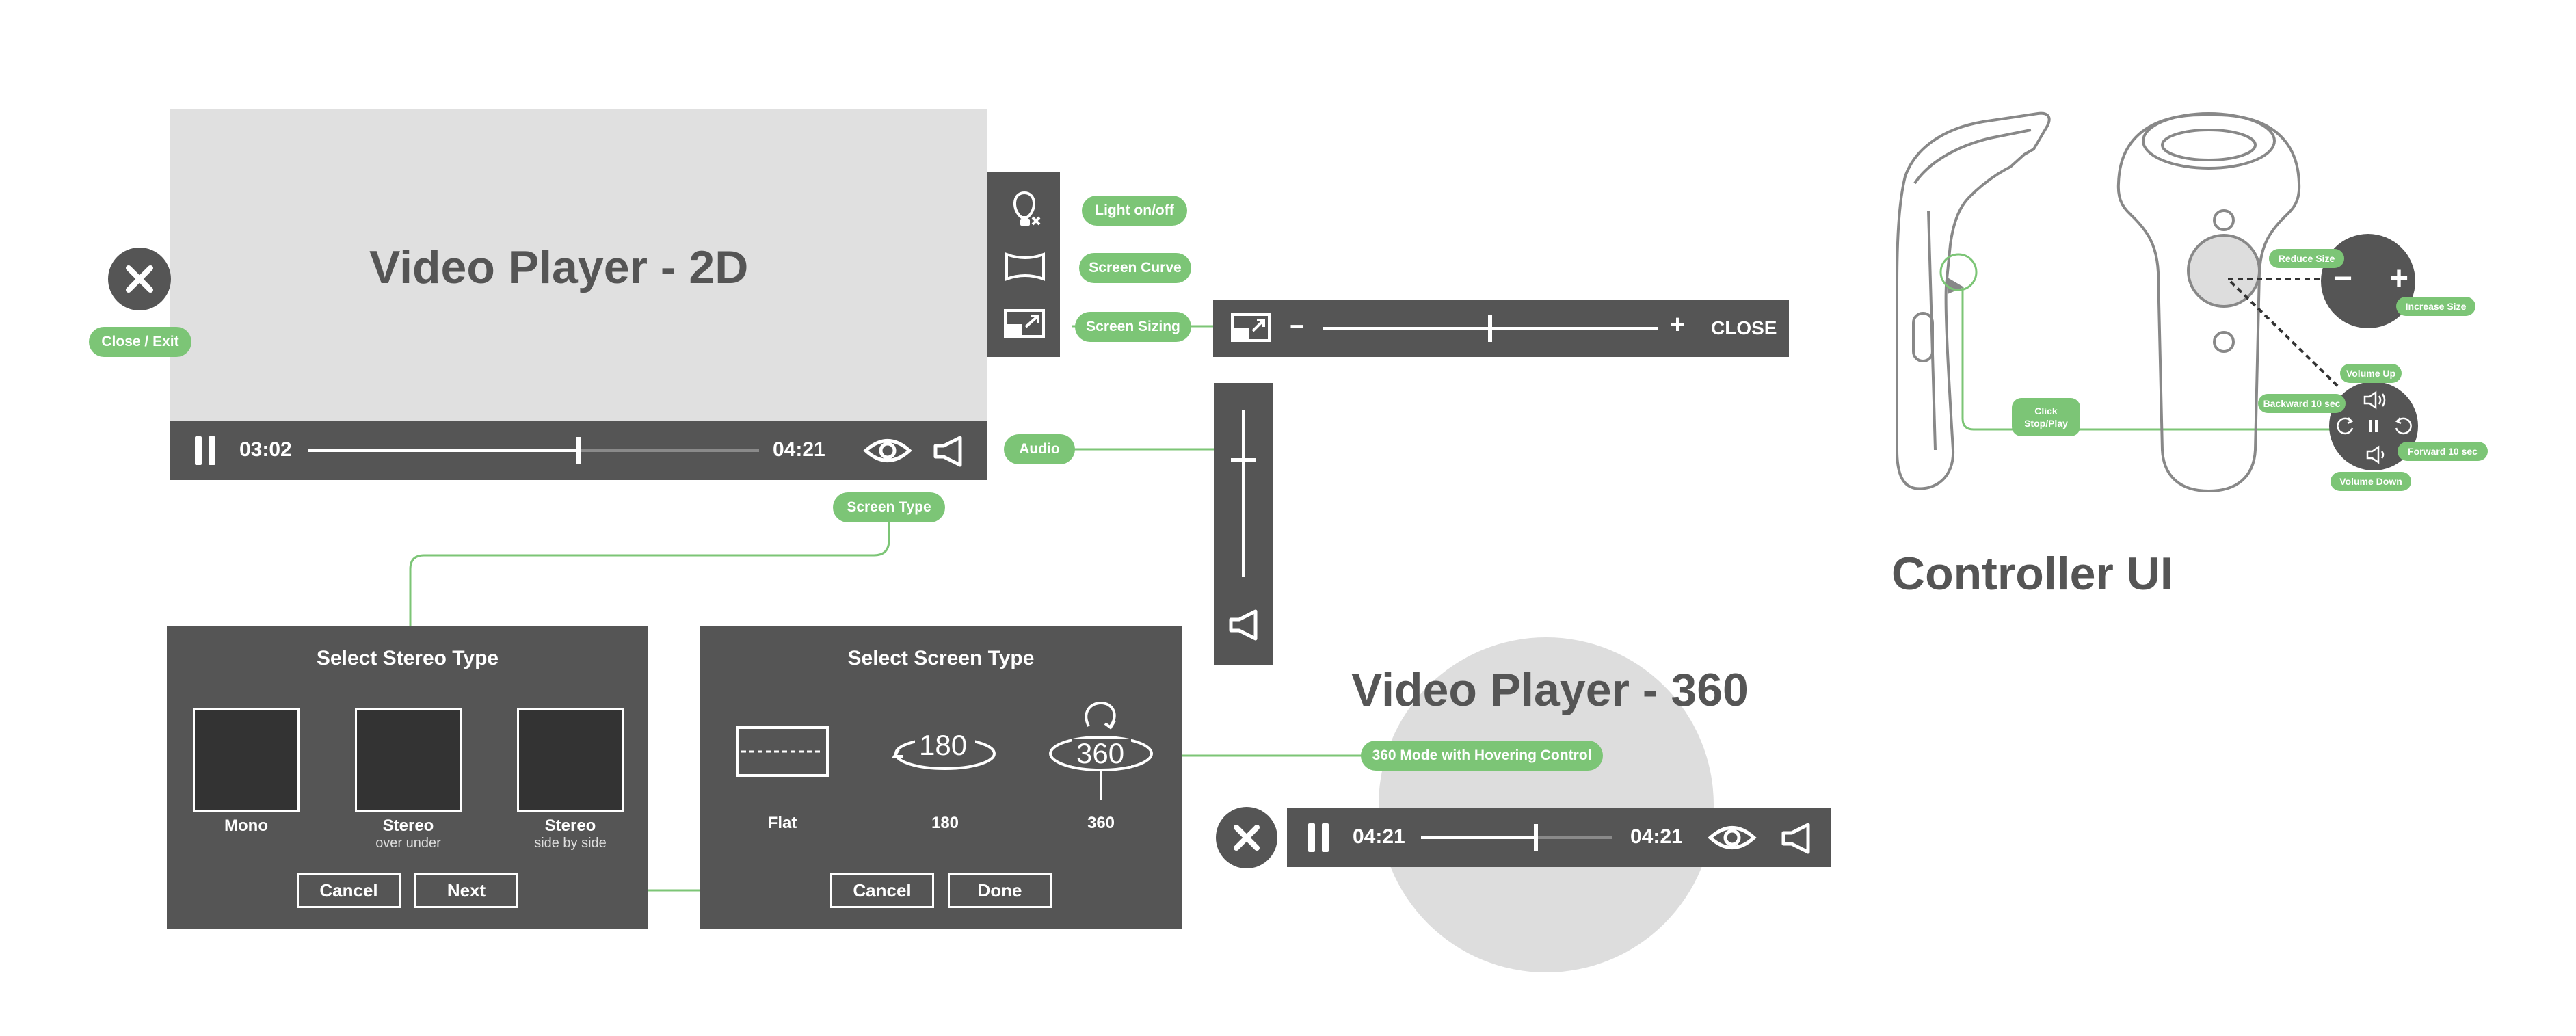 The image size is (2576, 1036). What do you see at coordinates (2290, 333) in the screenshot?
I see `controller-connector-lines` at bounding box center [2290, 333].